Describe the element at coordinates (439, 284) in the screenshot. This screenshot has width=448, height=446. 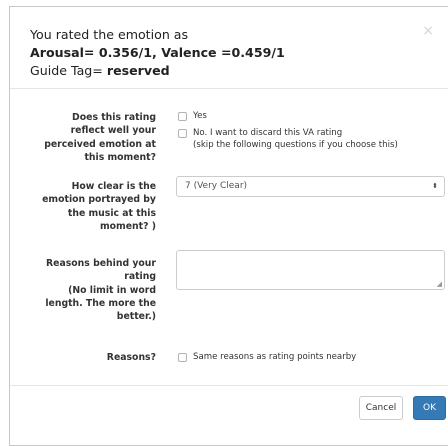
I see `resize-grip-icon: ◢` at that location.